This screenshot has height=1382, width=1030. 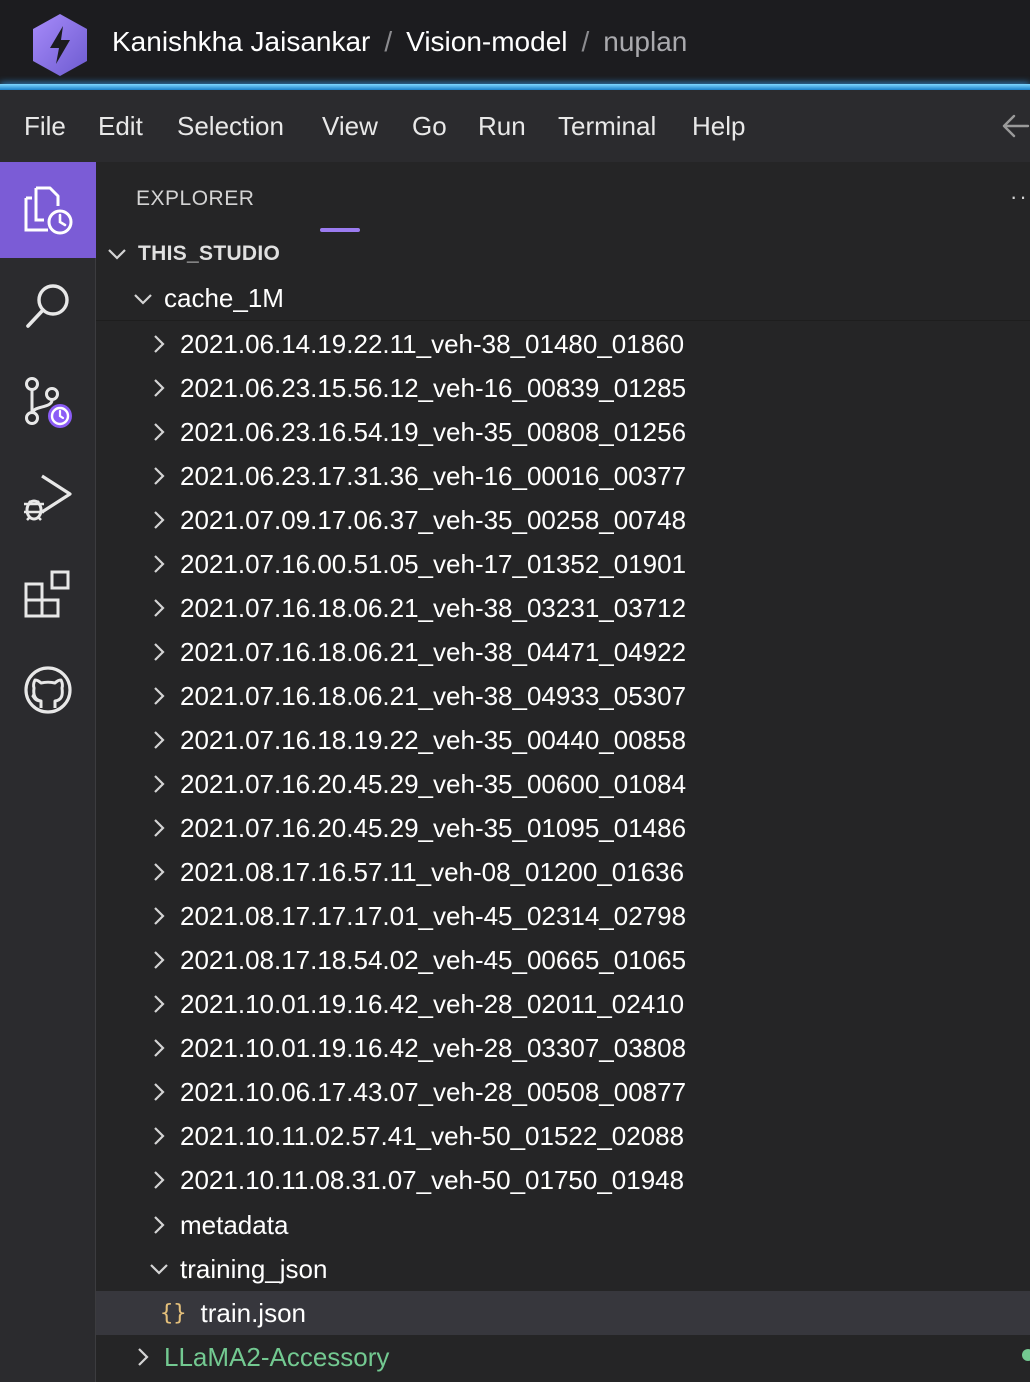 I want to click on list-item: 2021.06.23.17.31.36_veh-16_00016_00377, so click(x=563, y=476).